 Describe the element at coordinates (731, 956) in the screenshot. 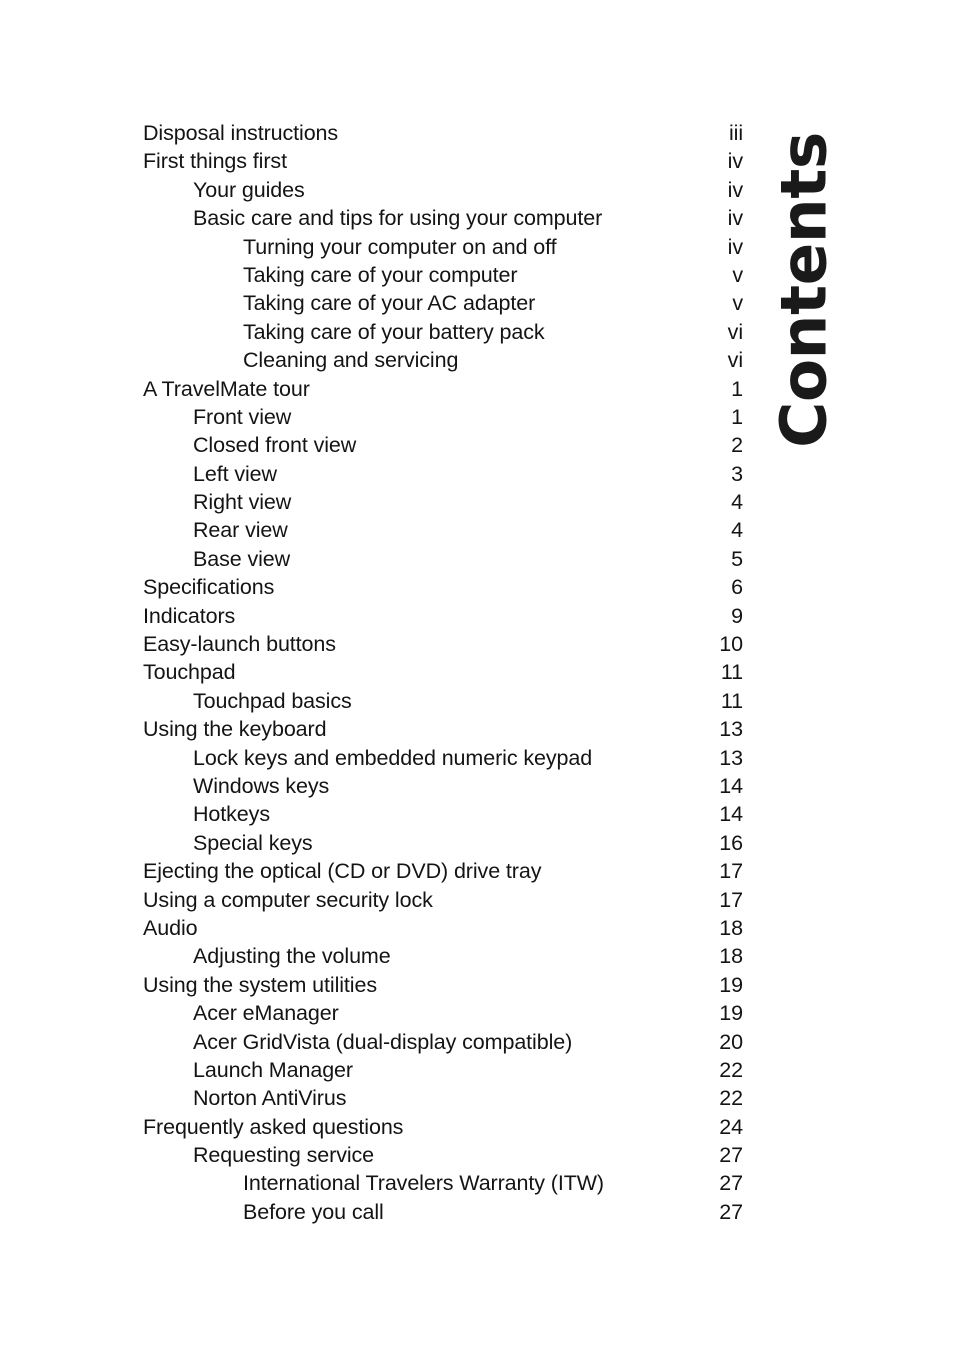

I see `toc-entry-page-number: 18` at that location.